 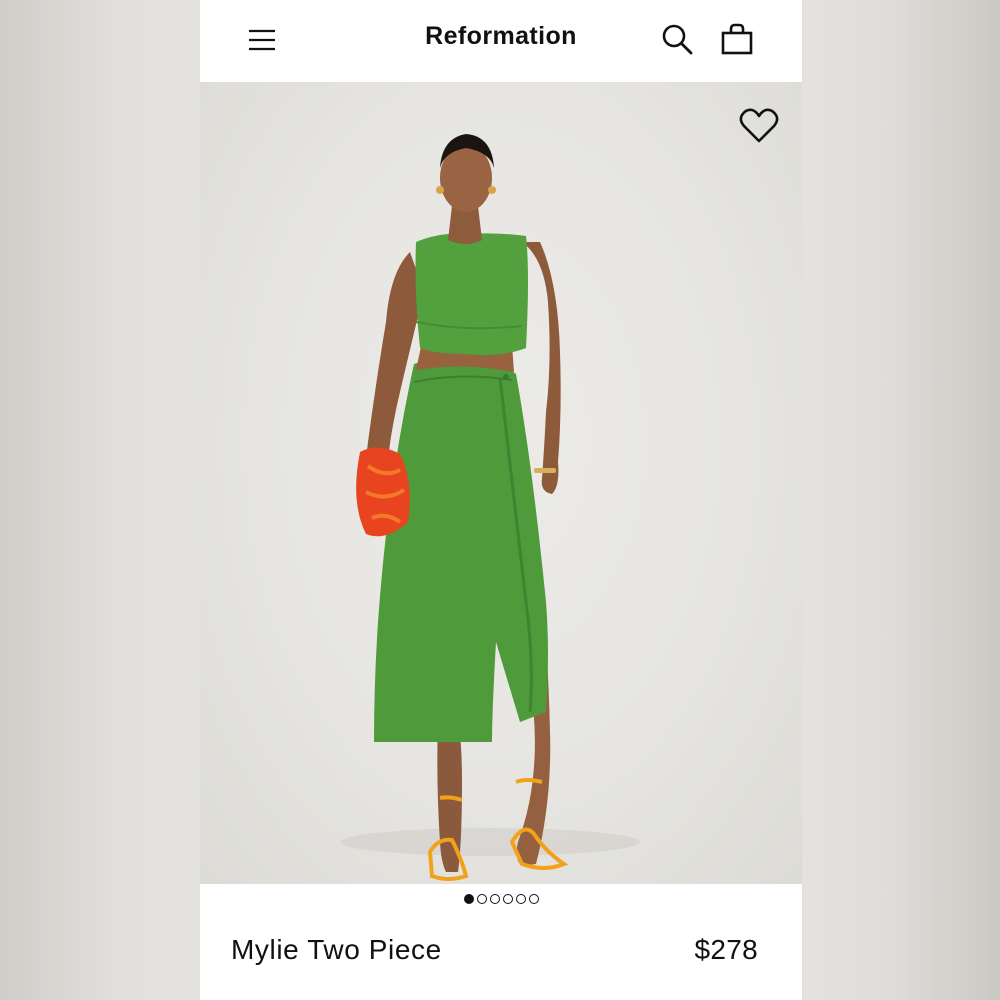 I want to click on wishlist-button, so click(x=759, y=126).